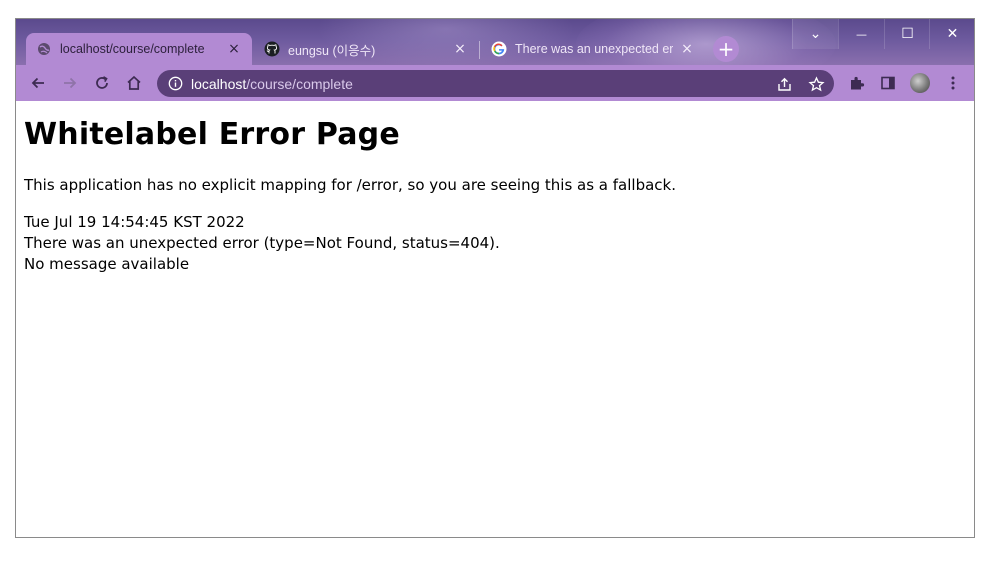  I want to click on back-button, so click(38, 83).